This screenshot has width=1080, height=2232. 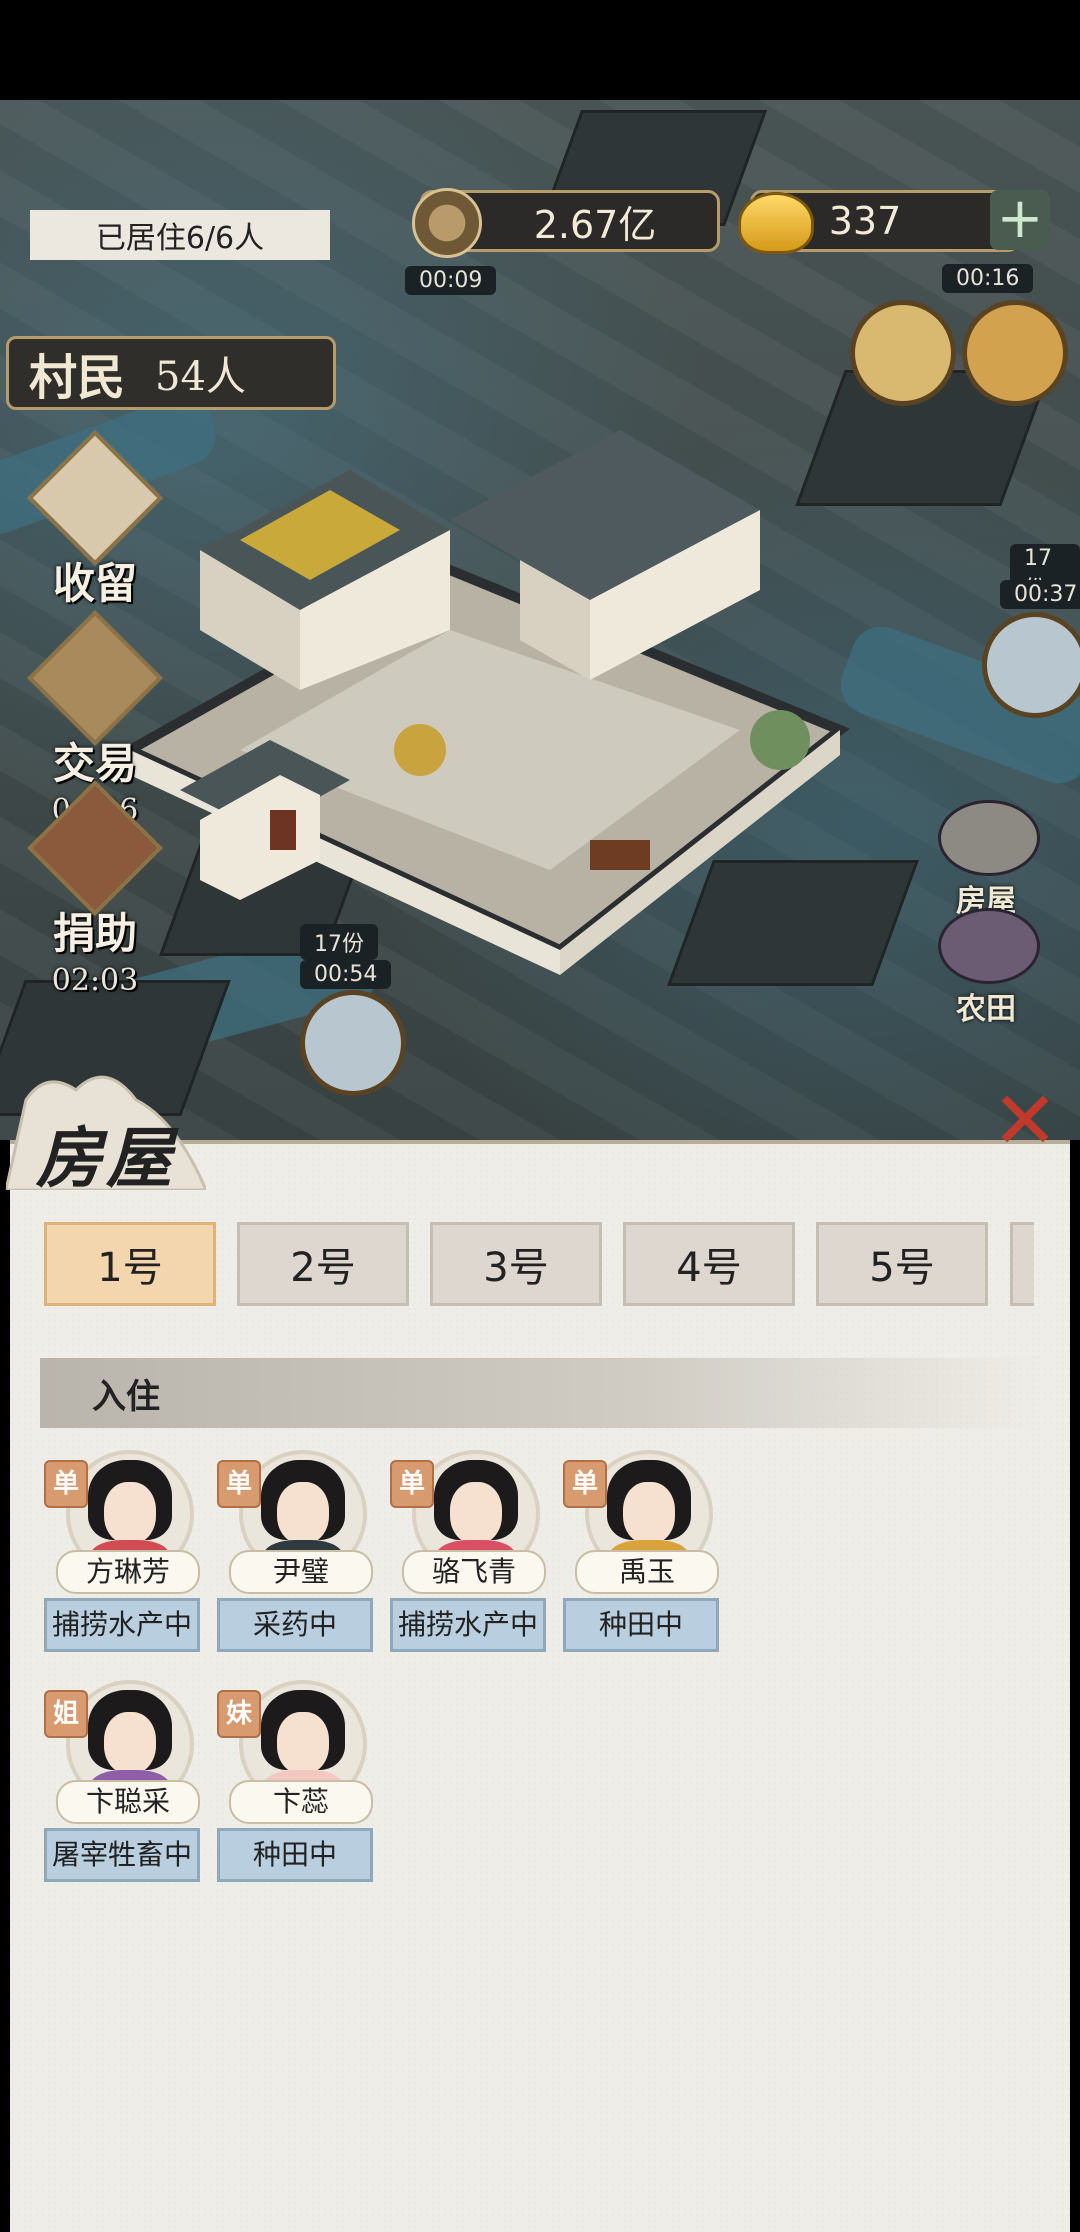 I want to click on villager-counter: 村民 54人, so click(x=171, y=373).